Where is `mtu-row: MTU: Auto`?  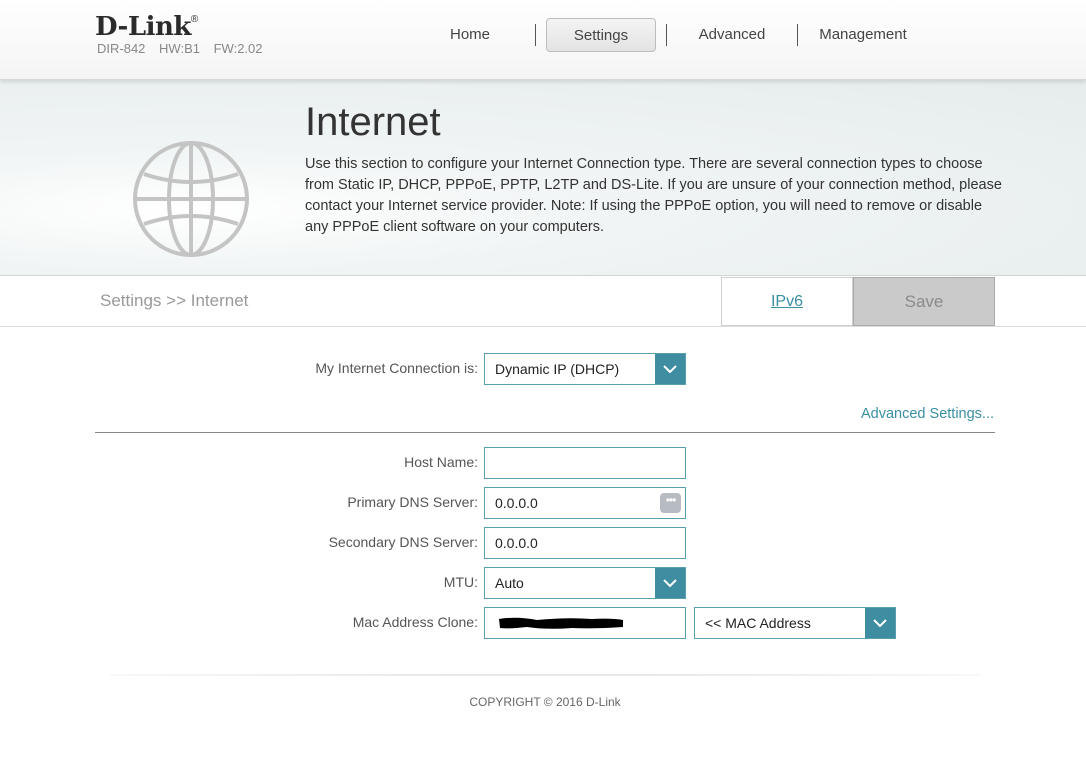 mtu-row: MTU: Auto is located at coordinates (543, 583).